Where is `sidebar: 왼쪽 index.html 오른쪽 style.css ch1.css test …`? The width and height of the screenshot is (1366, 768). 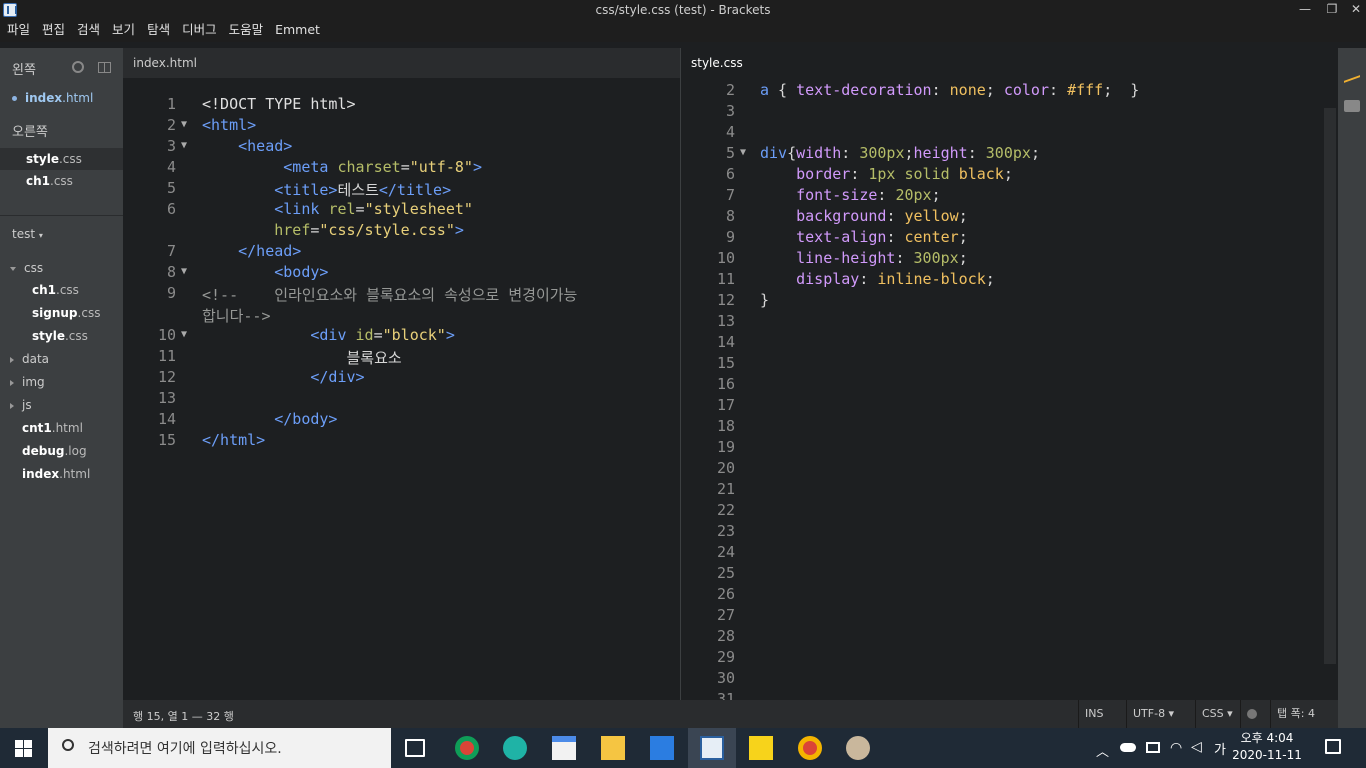
sidebar: 왼쪽 index.html 오른쪽 style.css ch1.css test … is located at coordinates (61, 388).